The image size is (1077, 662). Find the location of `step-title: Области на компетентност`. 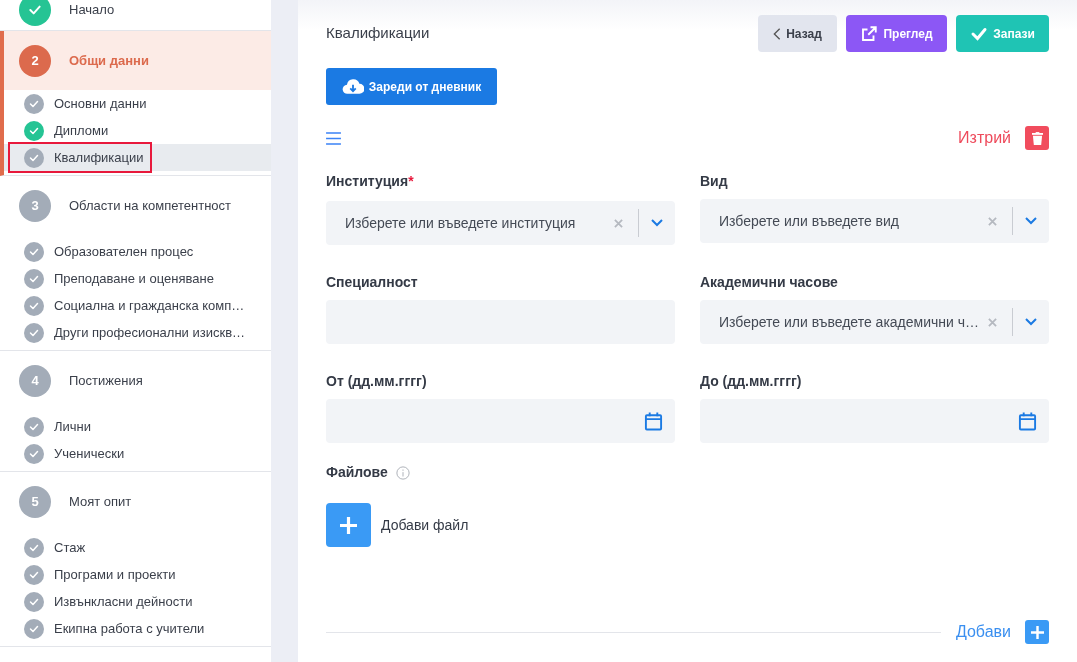

step-title: Области на компетентност is located at coordinates (150, 205).